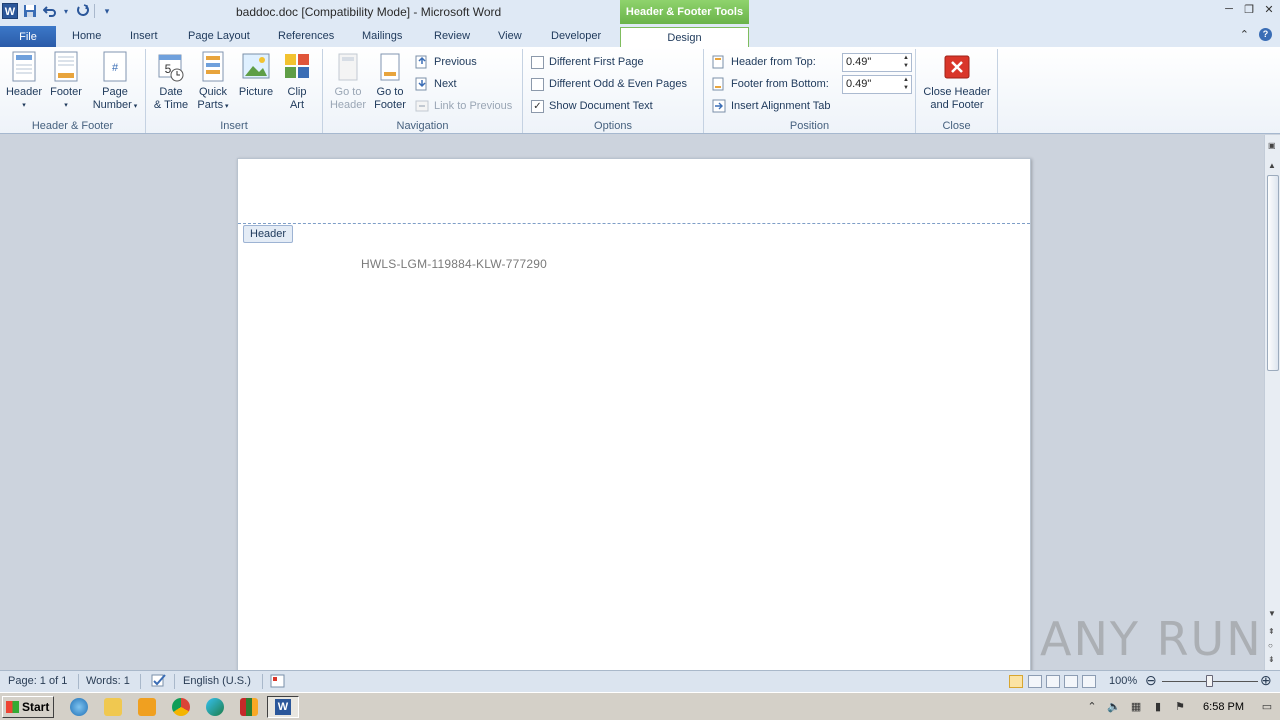 This screenshot has width=1280, height=720. I want to click on go-to-footer-button: Go to Footer, so click(390, 81).